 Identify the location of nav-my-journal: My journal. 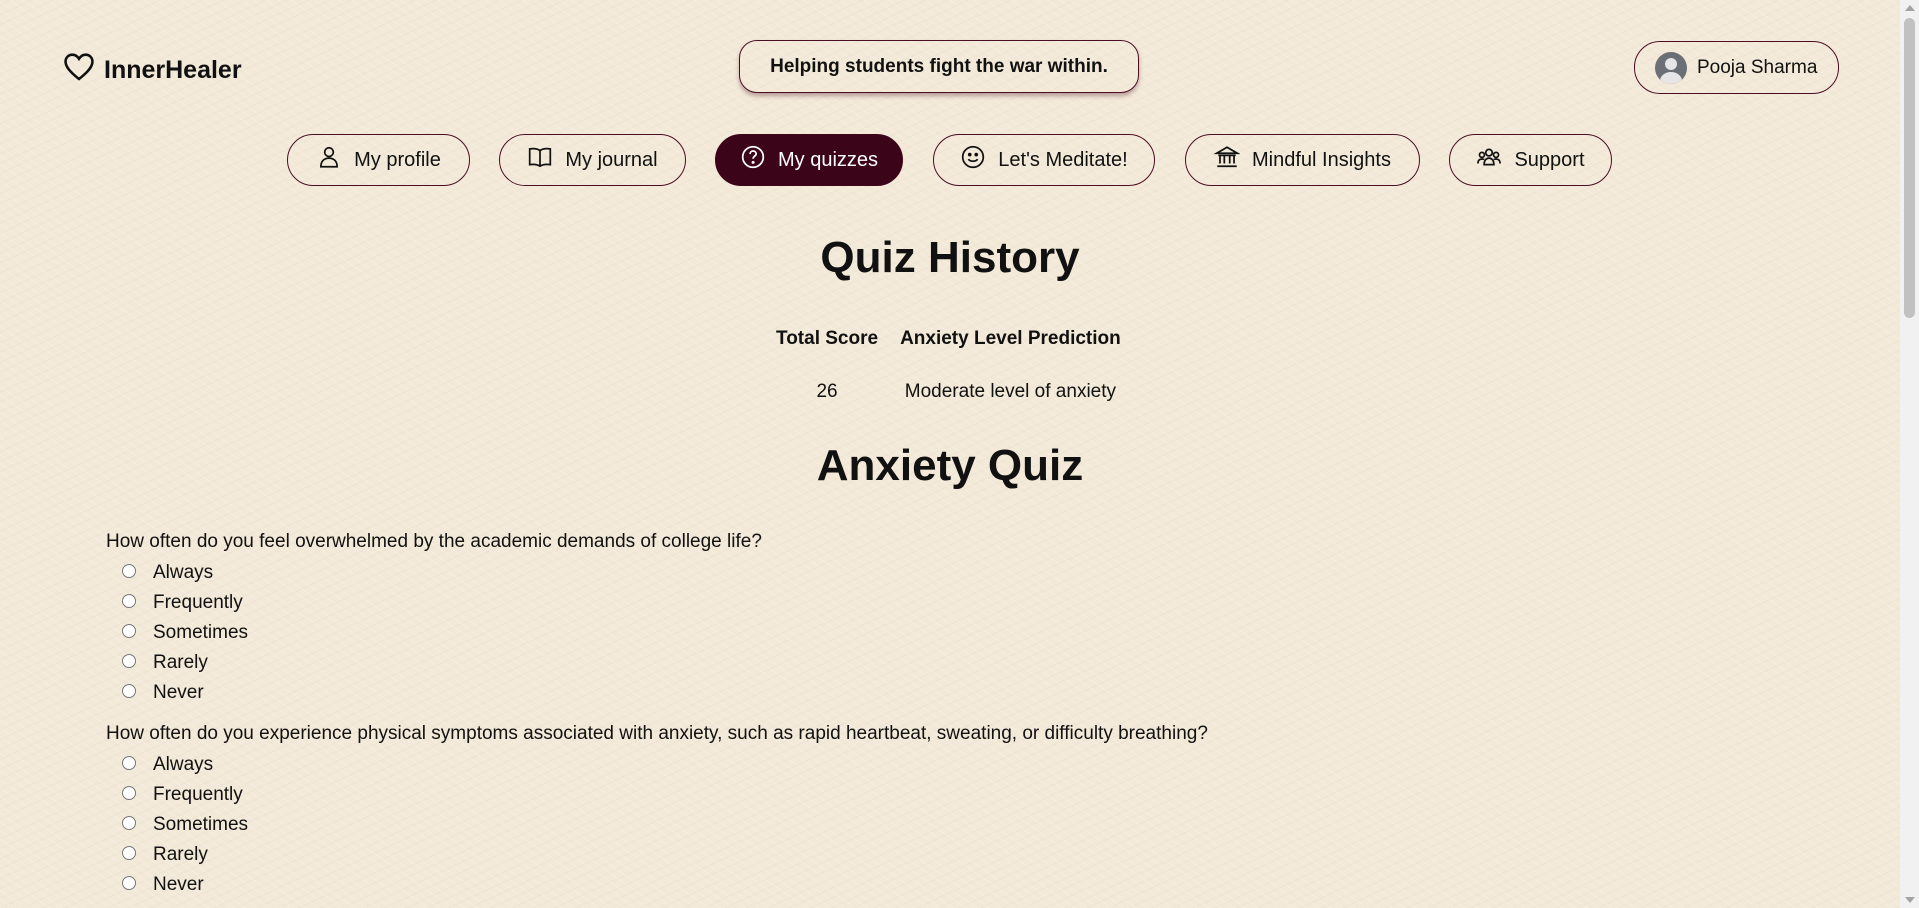
(592, 160).